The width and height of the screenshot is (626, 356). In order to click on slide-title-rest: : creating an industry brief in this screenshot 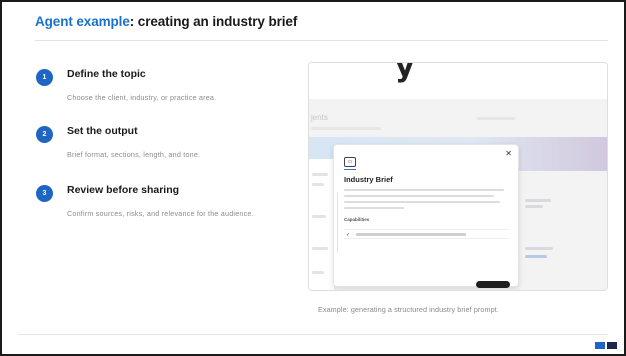, I will do `click(213, 21)`.